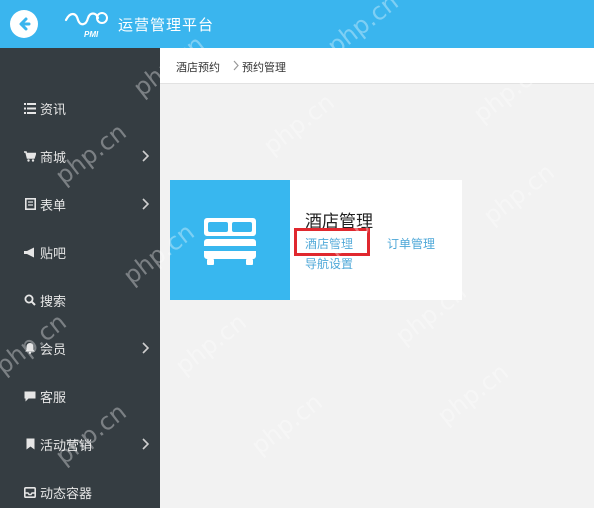 The image size is (594, 508). Describe the element at coordinates (53, 398) in the screenshot. I see `sidebar-item-label: 客服` at that location.